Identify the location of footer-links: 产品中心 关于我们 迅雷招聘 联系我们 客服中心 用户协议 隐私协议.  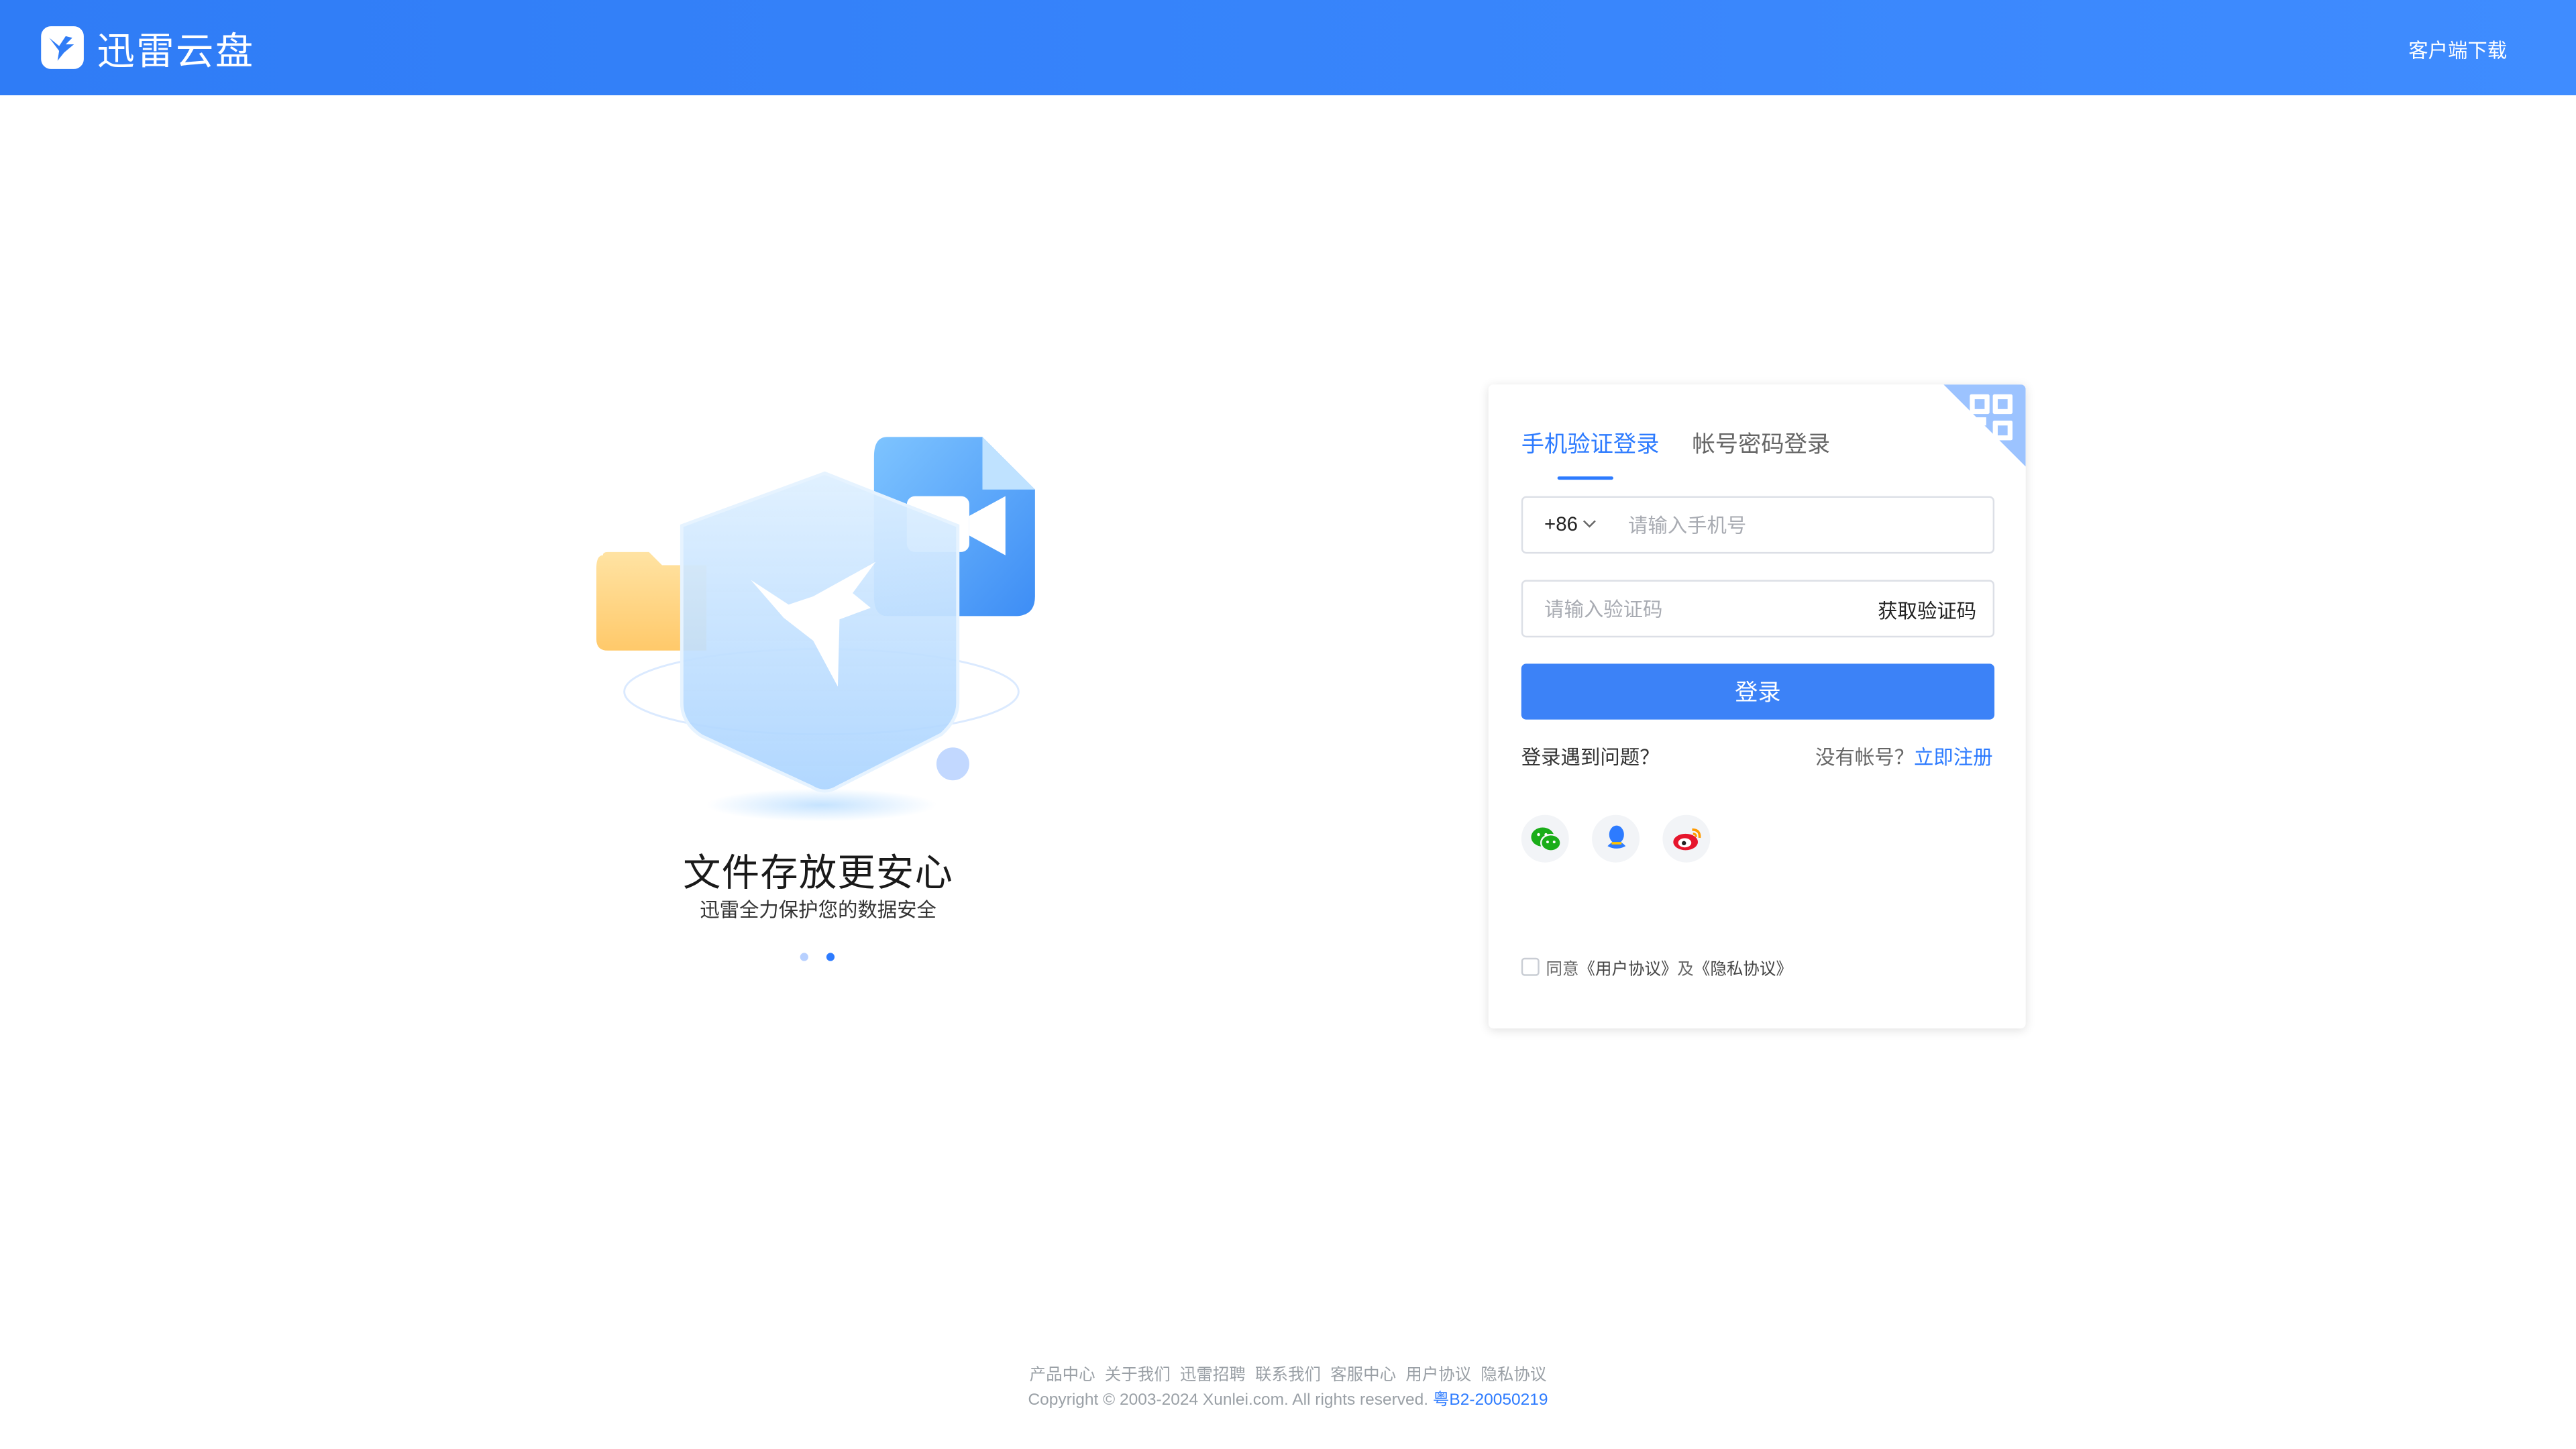
(1288, 1372).